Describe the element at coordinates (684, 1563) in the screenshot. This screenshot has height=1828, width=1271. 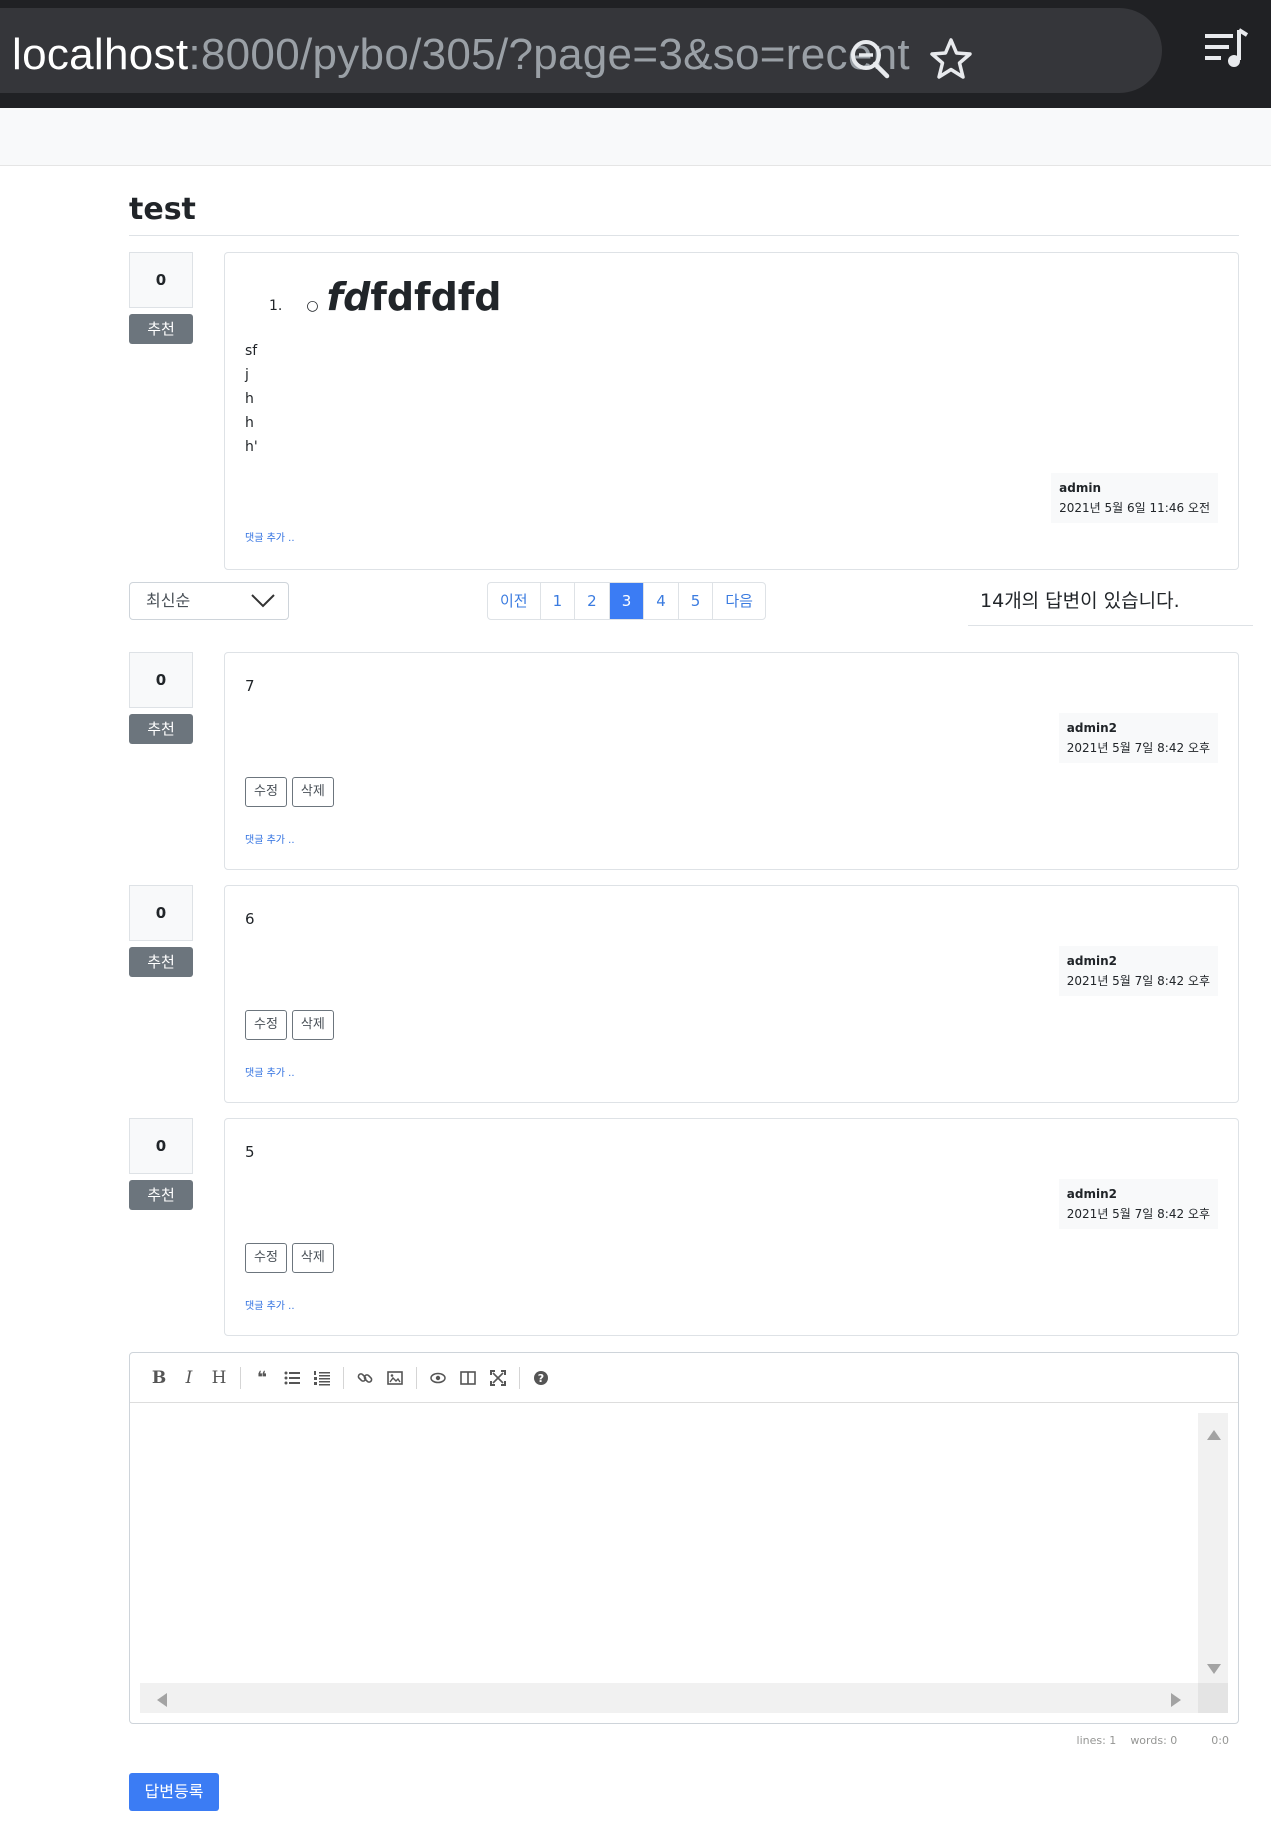
I see `editor-textarea` at that location.